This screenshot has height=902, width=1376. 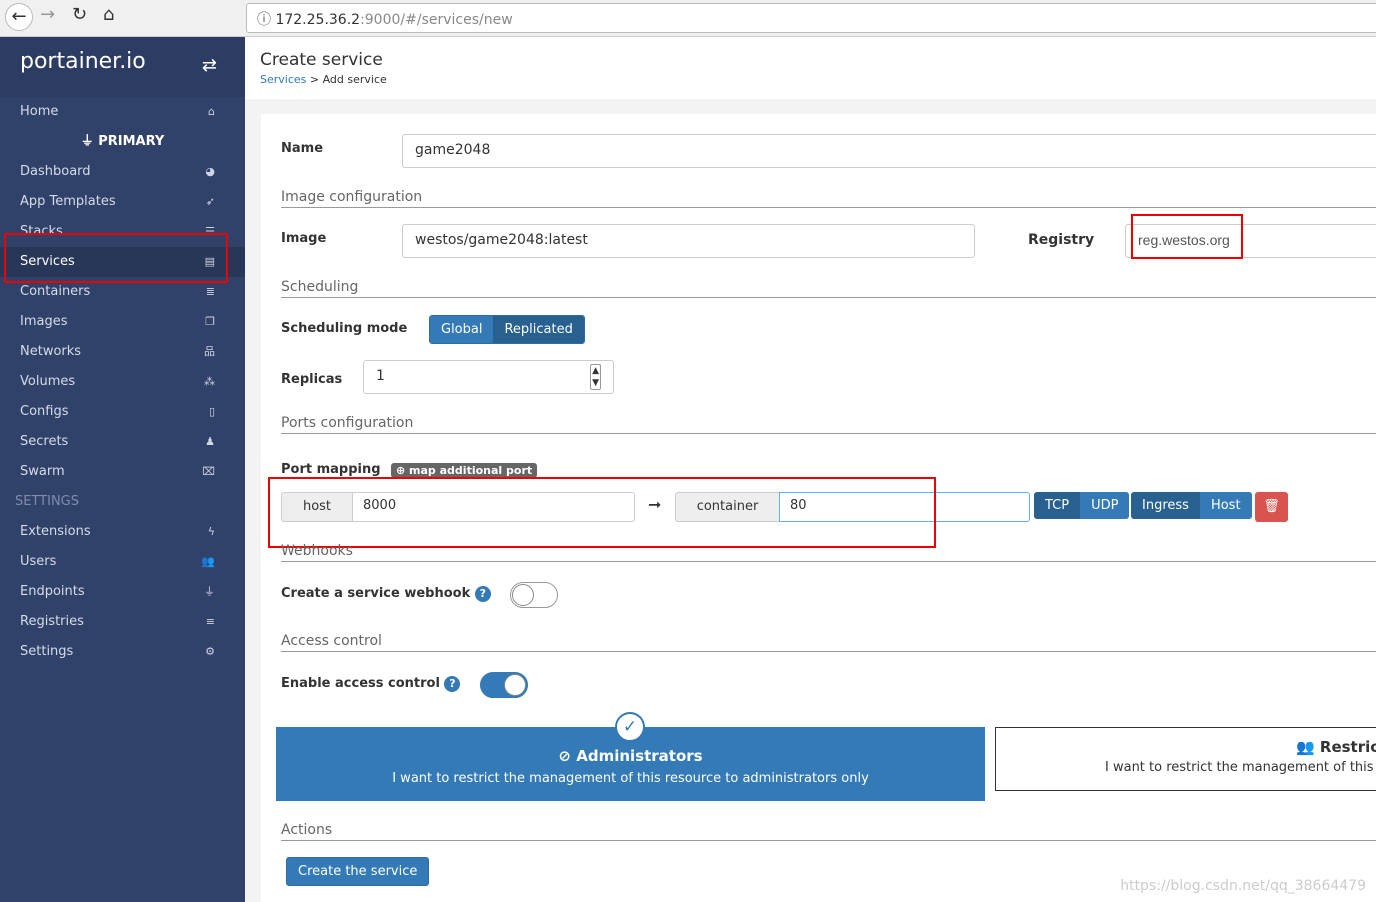 What do you see at coordinates (688, 241) in the screenshot?
I see `image-input: westos/game2048:latest` at bounding box center [688, 241].